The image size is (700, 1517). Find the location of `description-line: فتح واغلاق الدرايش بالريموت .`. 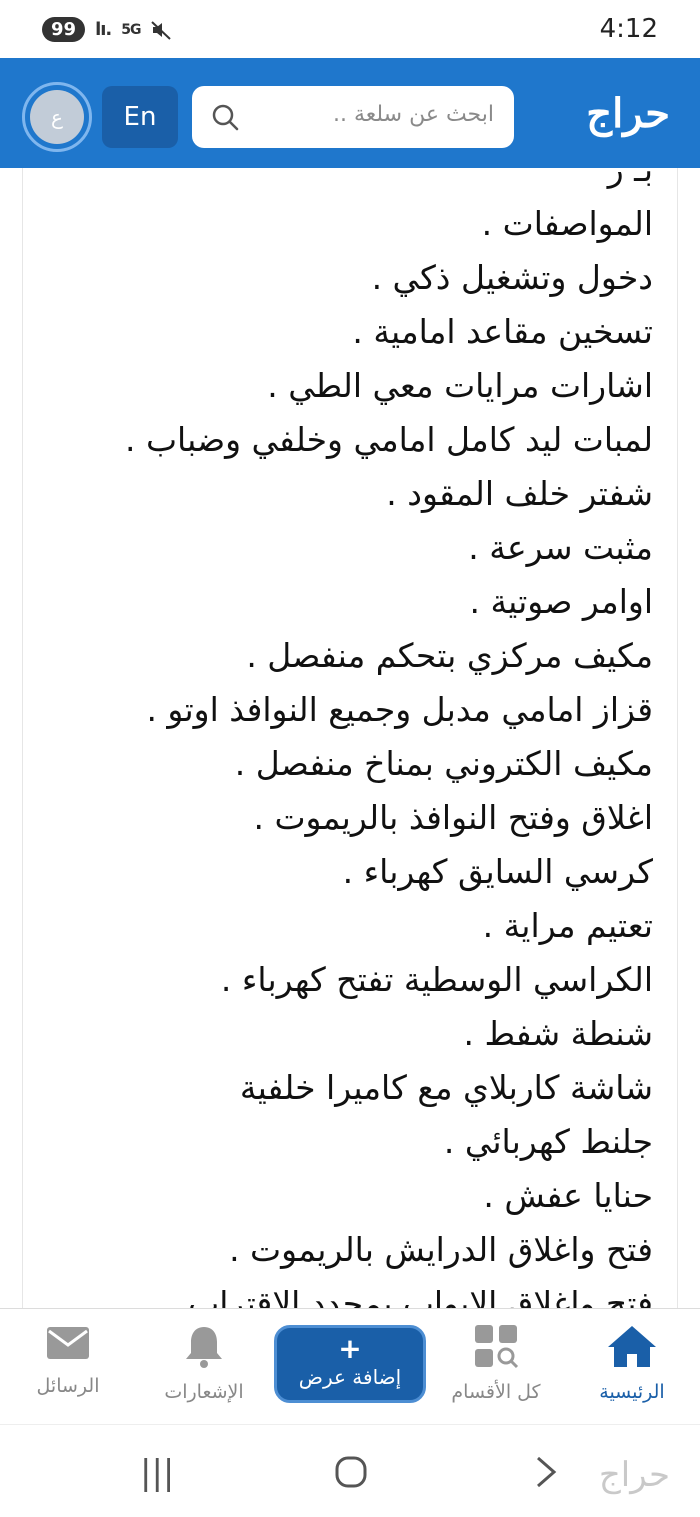

description-line: فتح واغلاق الدرايش بالريموت . is located at coordinates (441, 1249).